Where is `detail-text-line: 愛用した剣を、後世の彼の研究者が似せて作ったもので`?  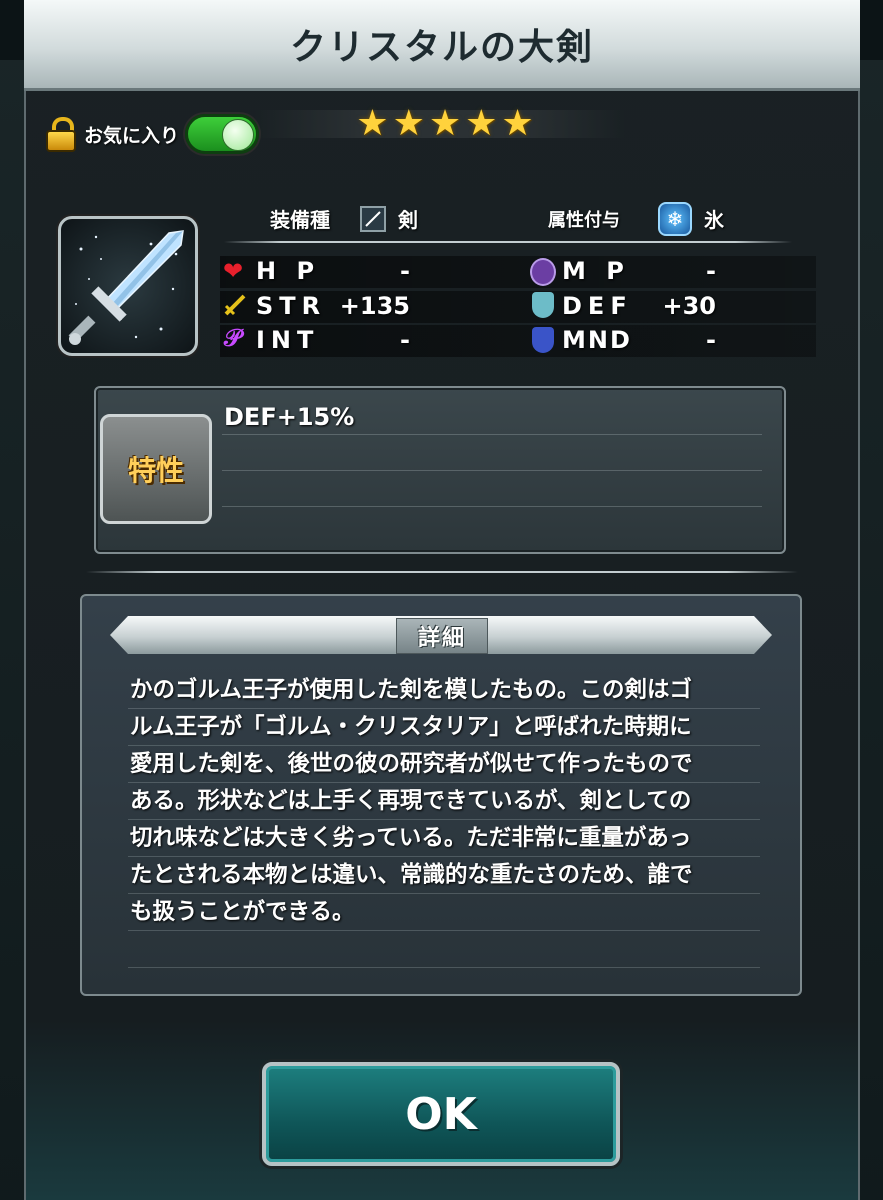
detail-text-line: 愛用した剣を、後世の彼の研究者が似せて作ったもので is located at coordinates (411, 764).